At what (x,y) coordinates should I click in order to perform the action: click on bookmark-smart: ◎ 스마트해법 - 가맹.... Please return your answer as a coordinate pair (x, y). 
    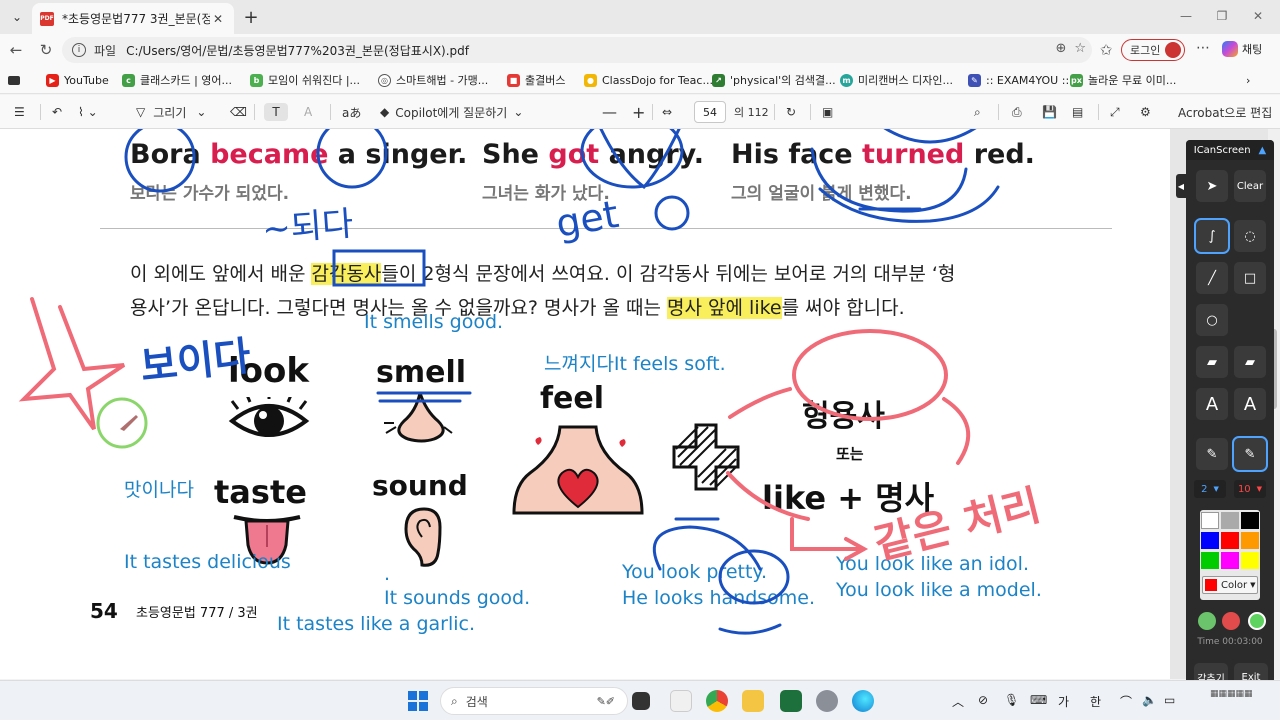
    Looking at the image, I should click on (433, 80).